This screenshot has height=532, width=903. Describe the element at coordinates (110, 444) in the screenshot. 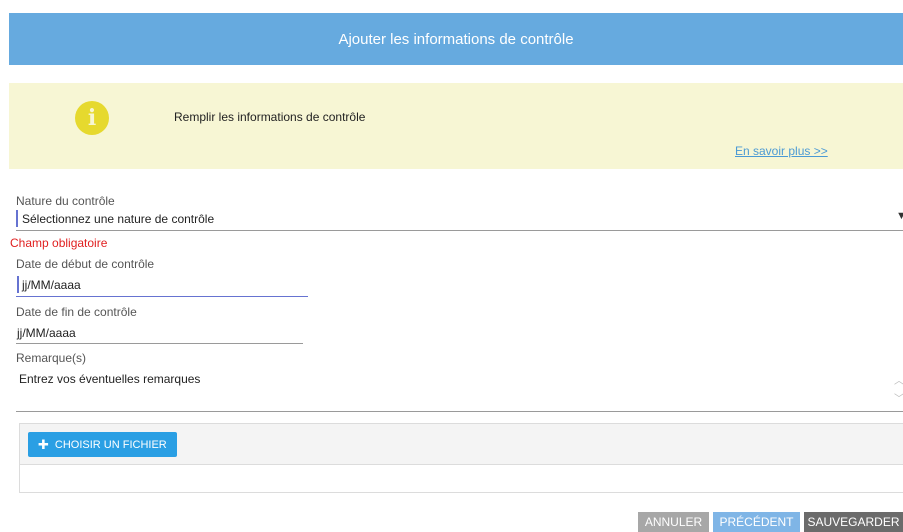

I see `choose-file-label: CHOISIR UN FICHIER` at that location.